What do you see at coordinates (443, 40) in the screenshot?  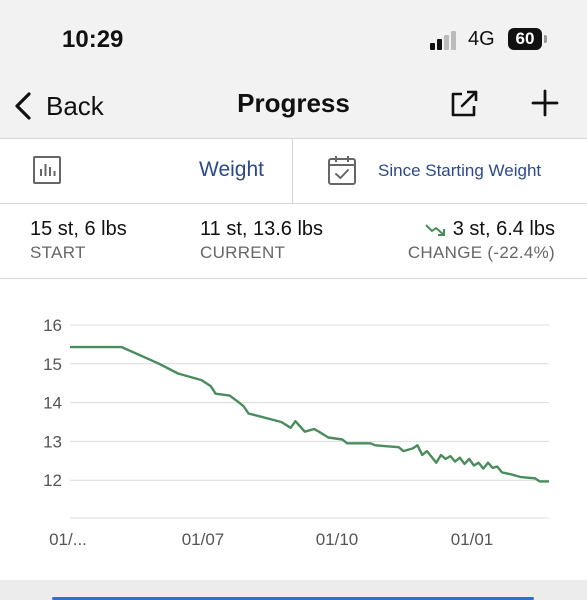 I see `signal-strength-icon` at bounding box center [443, 40].